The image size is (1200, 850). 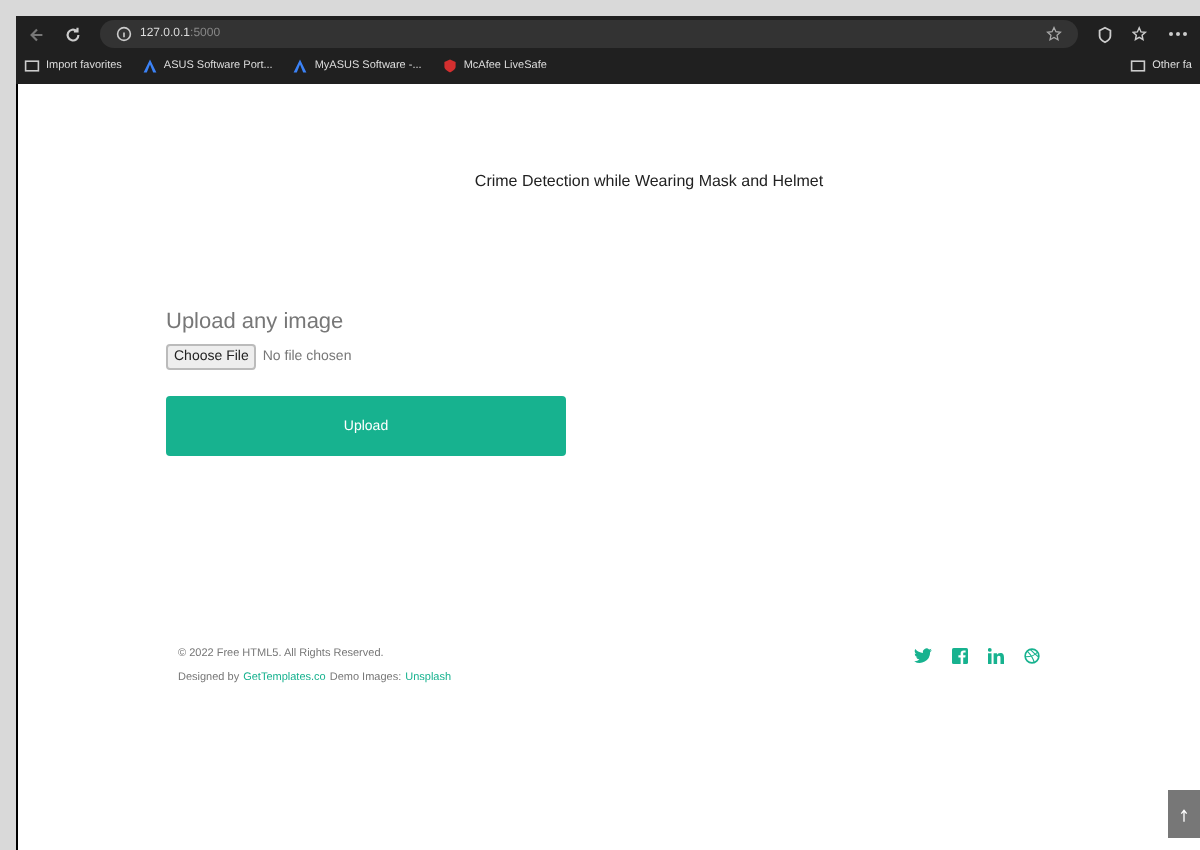 What do you see at coordinates (1032, 656) in the screenshot?
I see `dribbble-icon` at bounding box center [1032, 656].